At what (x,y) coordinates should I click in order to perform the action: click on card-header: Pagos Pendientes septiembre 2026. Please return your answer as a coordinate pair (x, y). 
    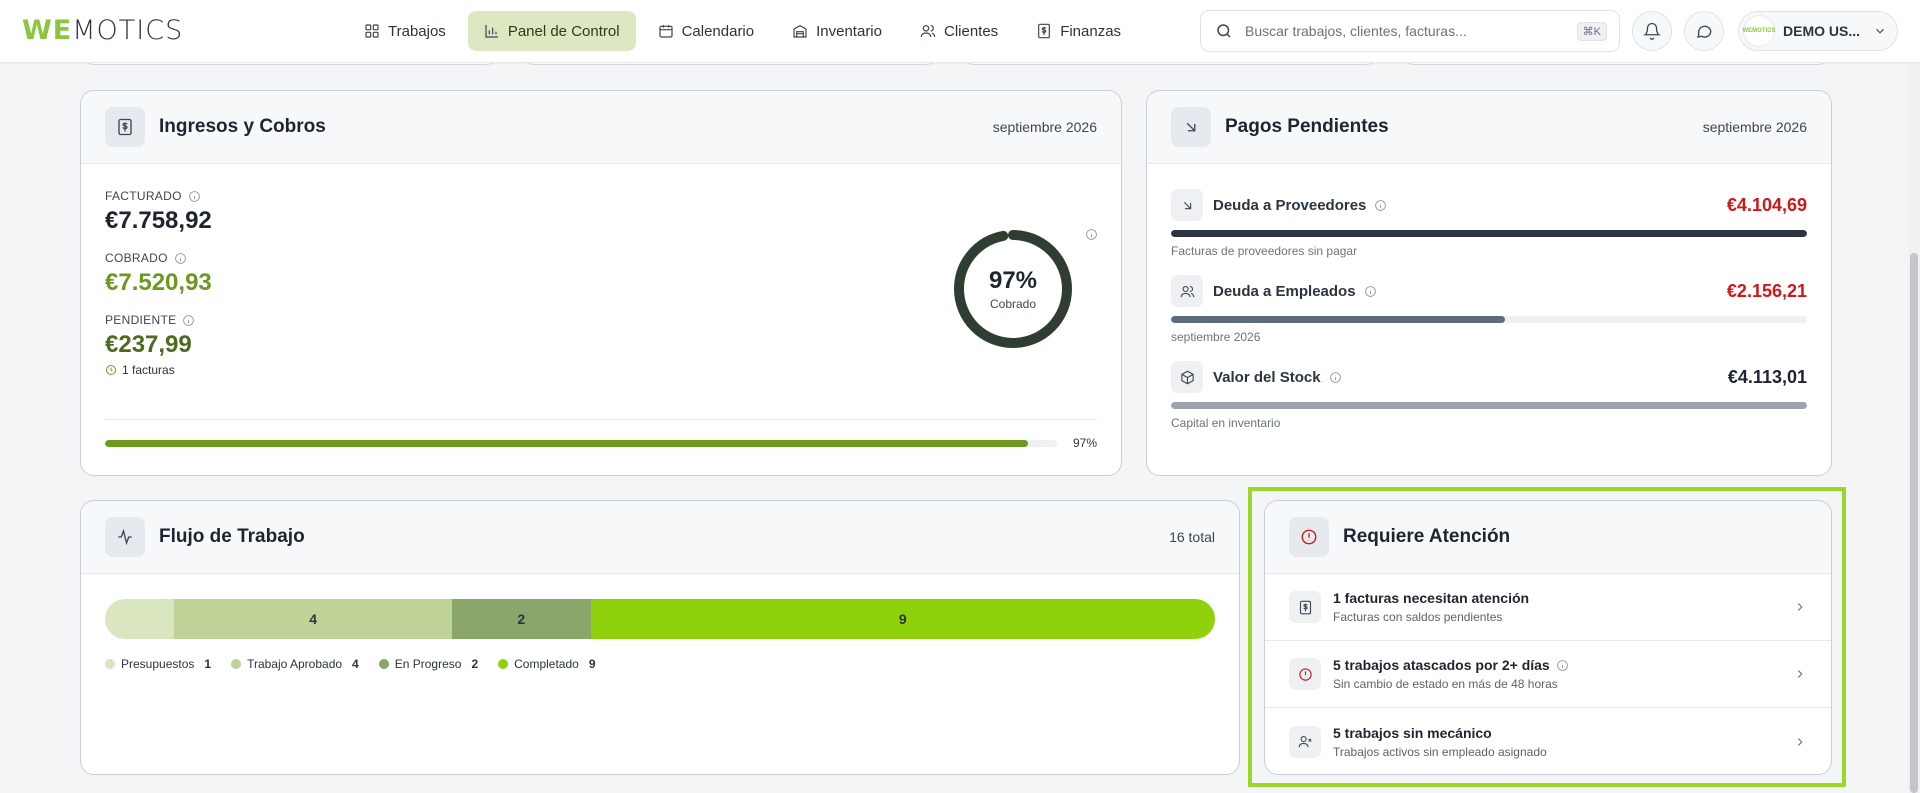
    Looking at the image, I should click on (1489, 127).